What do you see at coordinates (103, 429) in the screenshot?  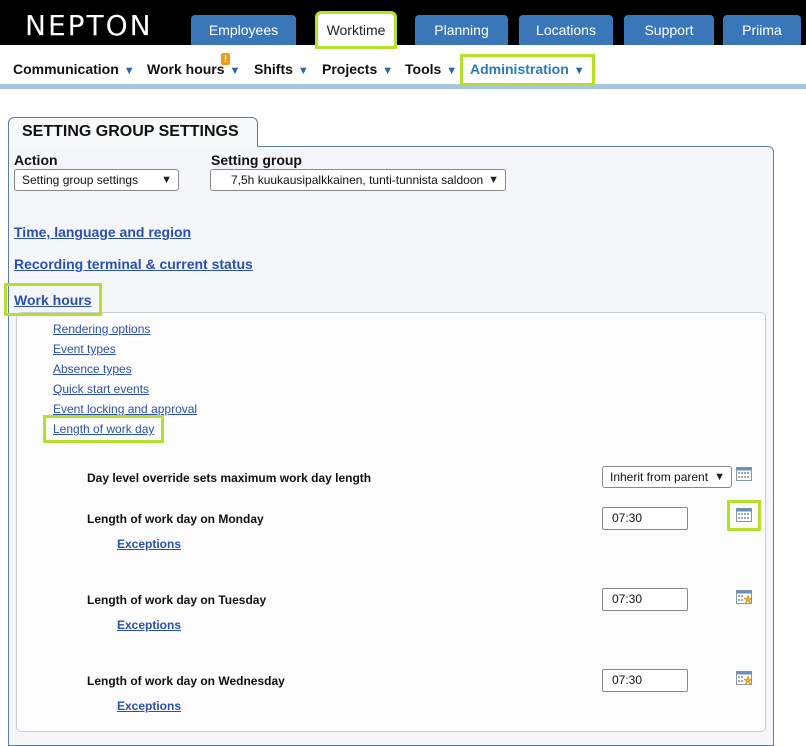 I see `link-length-of-work-day: Length of work day` at bounding box center [103, 429].